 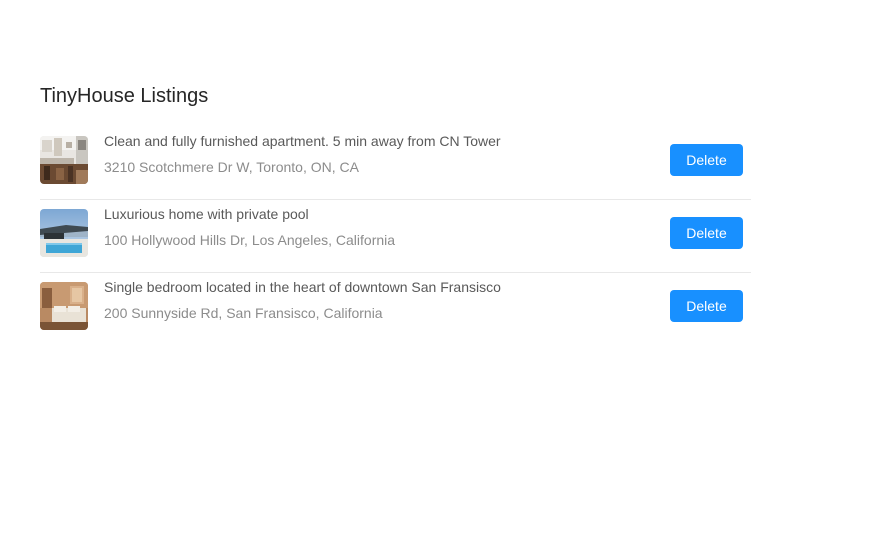 I want to click on bedroom-photo, so click(x=64, y=306).